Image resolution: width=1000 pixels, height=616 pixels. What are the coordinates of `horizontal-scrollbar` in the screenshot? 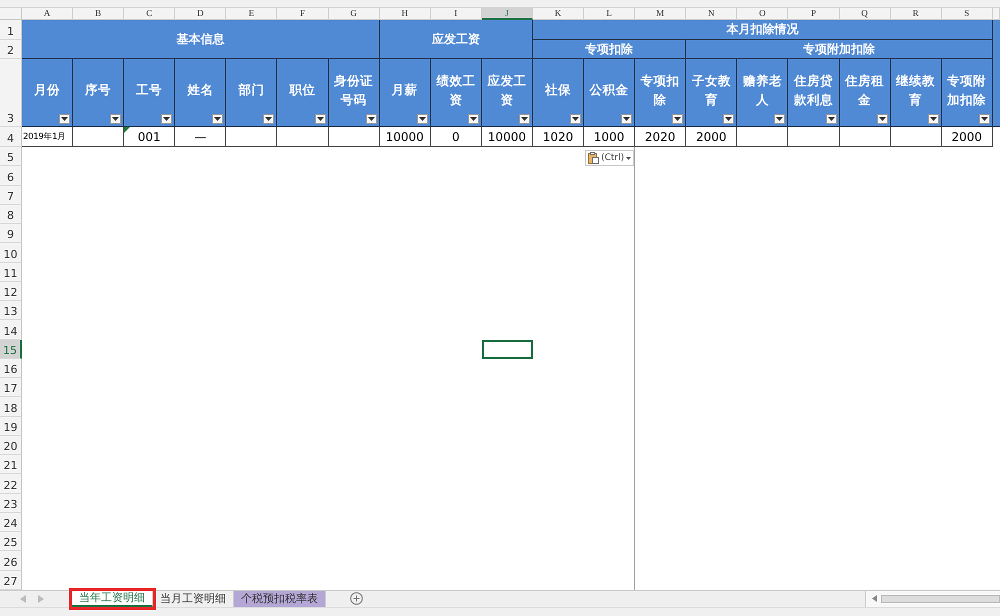 It's located at (932, 598).